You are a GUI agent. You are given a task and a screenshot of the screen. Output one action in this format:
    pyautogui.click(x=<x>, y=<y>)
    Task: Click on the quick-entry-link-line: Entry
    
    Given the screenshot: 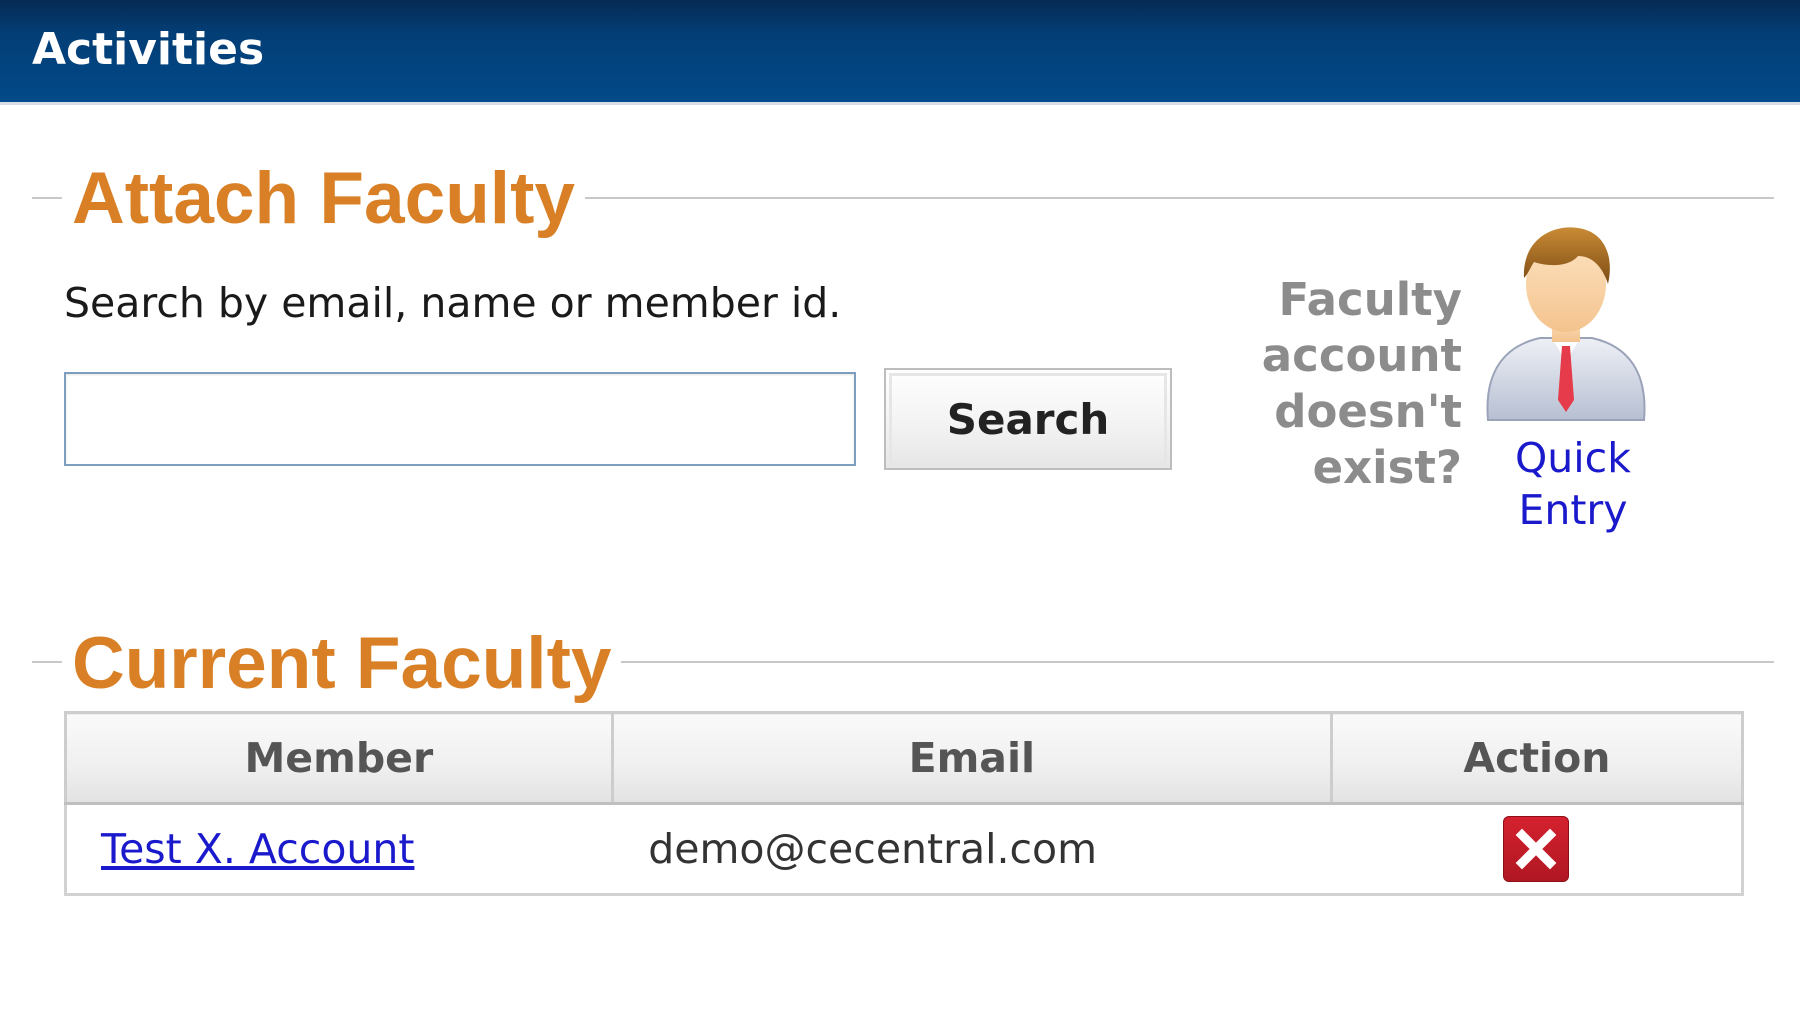 What is the action you would take?
    pyautogui.click(x=1573, y=510)
    